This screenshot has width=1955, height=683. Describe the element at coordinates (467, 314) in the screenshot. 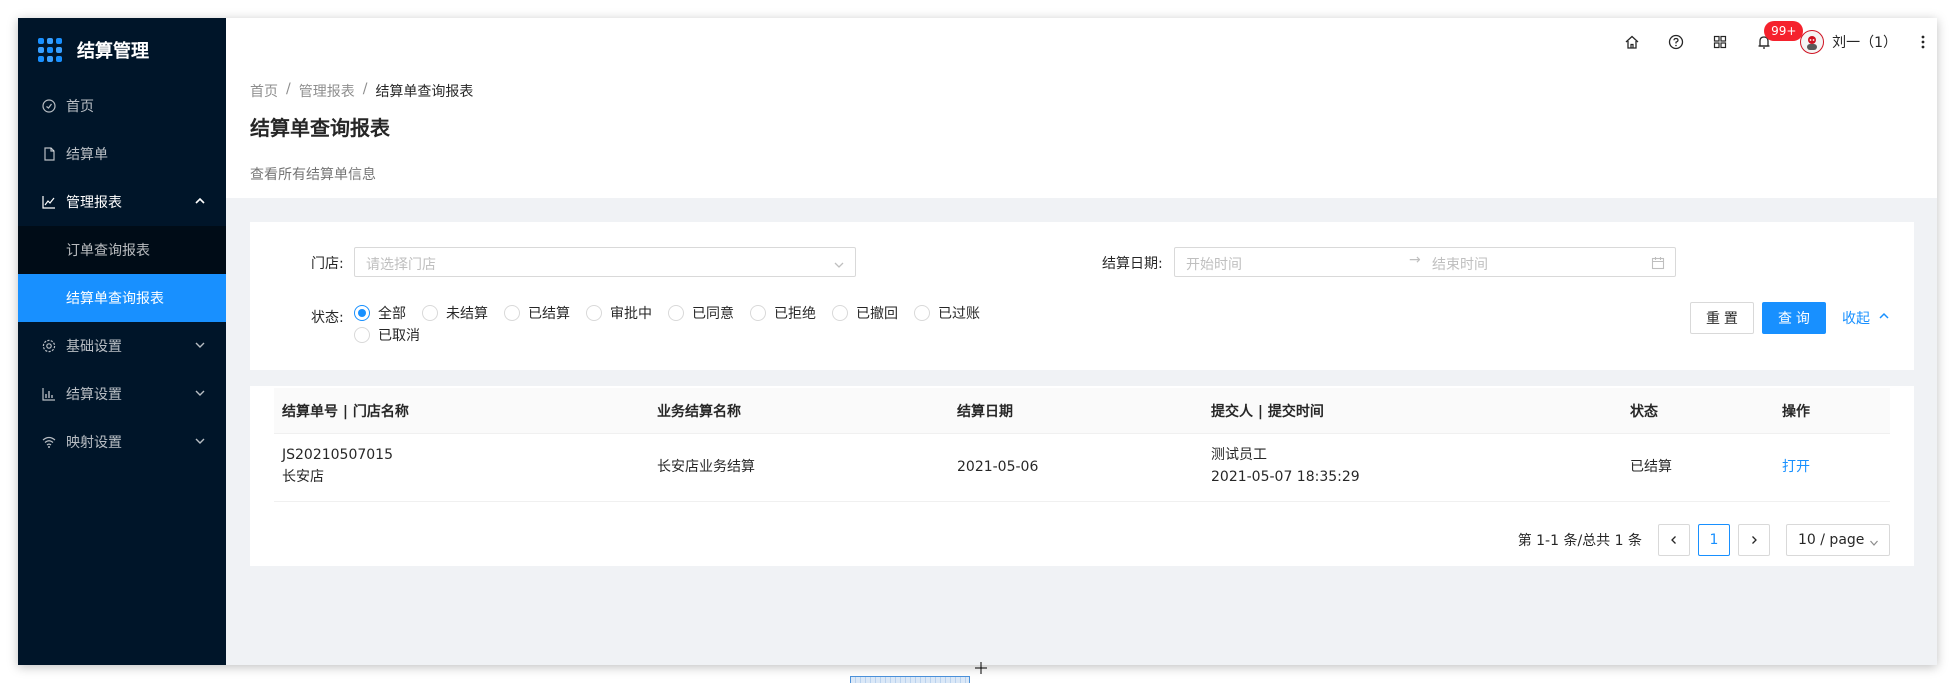

I see `radio-label: 未结算` at that location.